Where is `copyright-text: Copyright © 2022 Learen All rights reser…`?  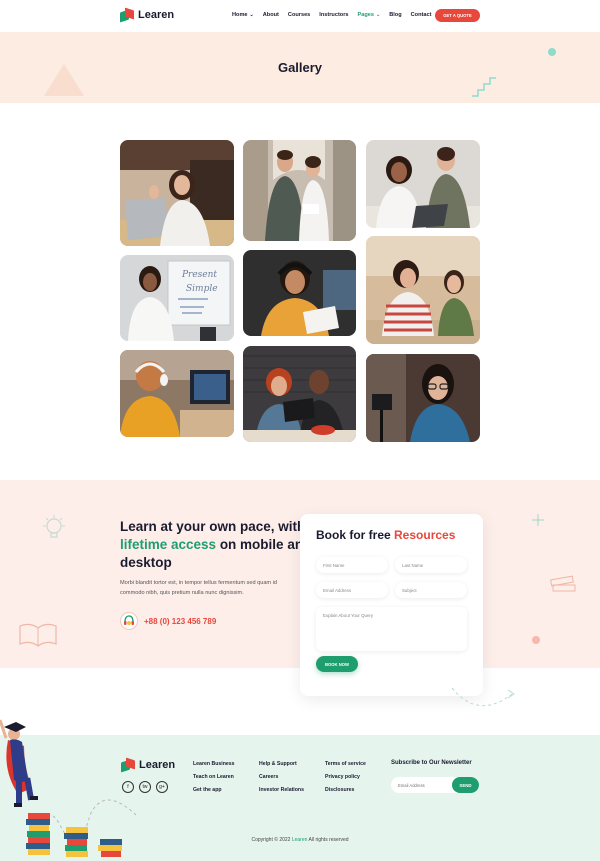
copyright-text: Copyright © 2022 Learen All rights reser… is located at coordinates (300, 840).